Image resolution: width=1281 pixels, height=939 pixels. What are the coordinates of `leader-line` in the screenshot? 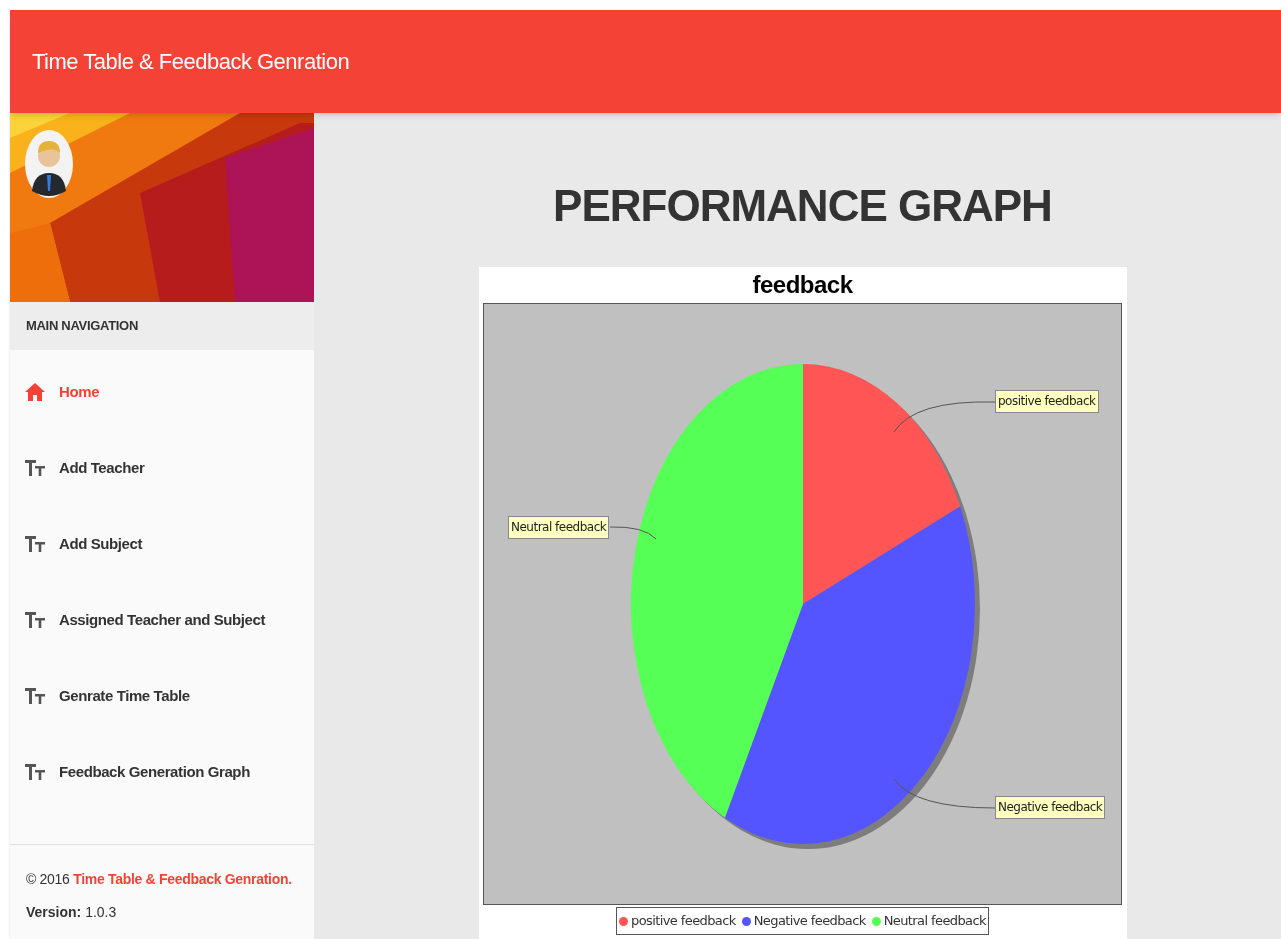 It's located at (633, 533).